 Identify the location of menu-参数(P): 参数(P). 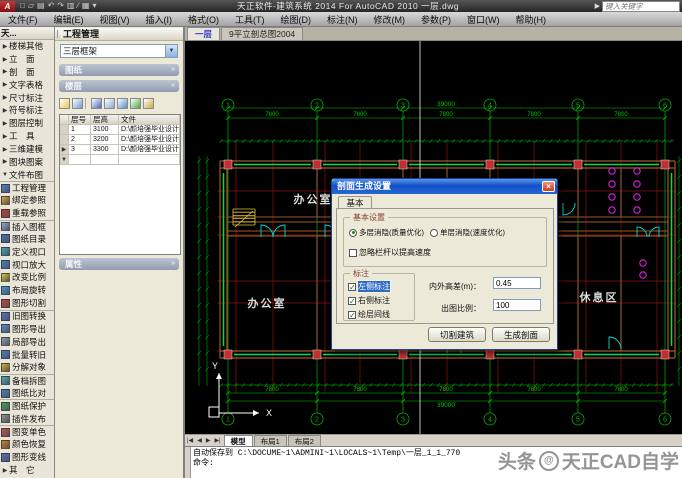
(436, 19).